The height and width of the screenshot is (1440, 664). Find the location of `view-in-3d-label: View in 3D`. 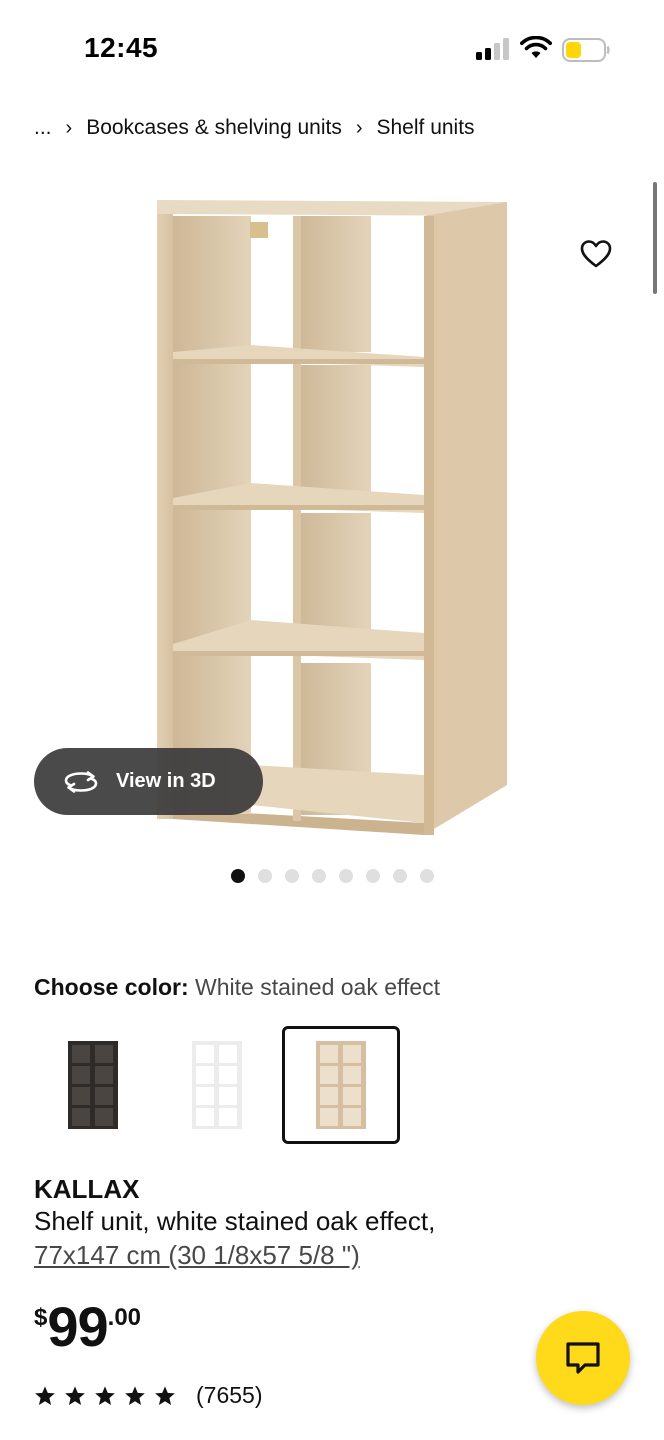

view-in-3d-label: View in 3D is located at coordinates (166, 781).